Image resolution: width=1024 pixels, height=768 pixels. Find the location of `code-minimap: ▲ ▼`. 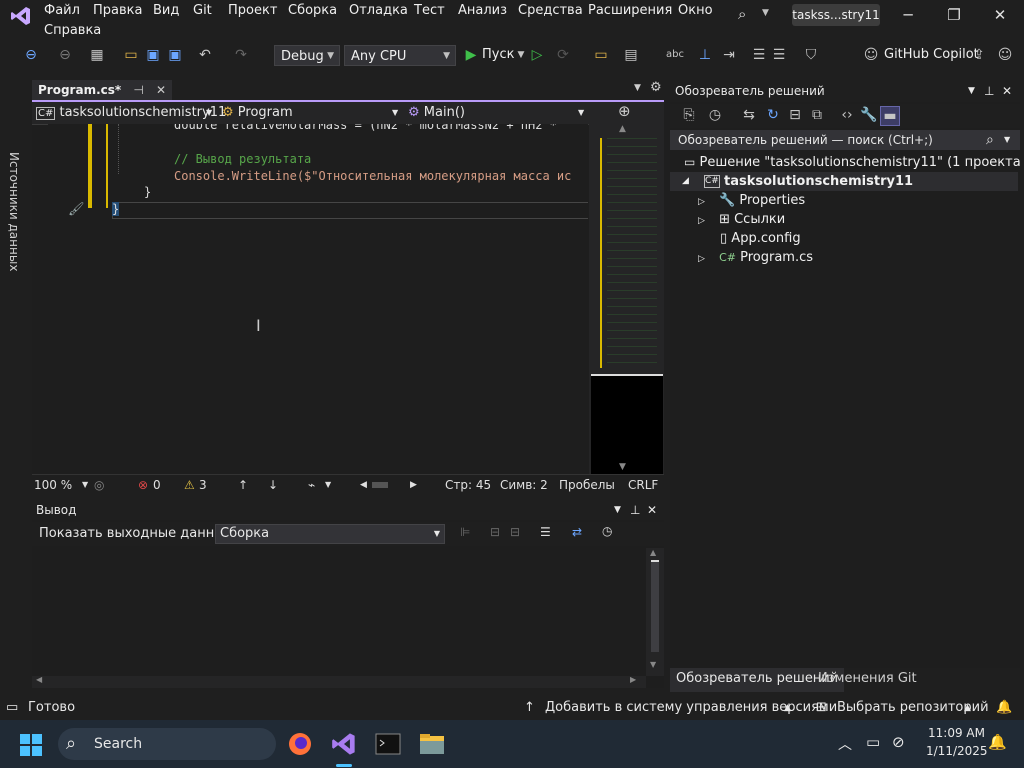

code-minimap: ▲ ▼ is located at coordinates (626, 299).